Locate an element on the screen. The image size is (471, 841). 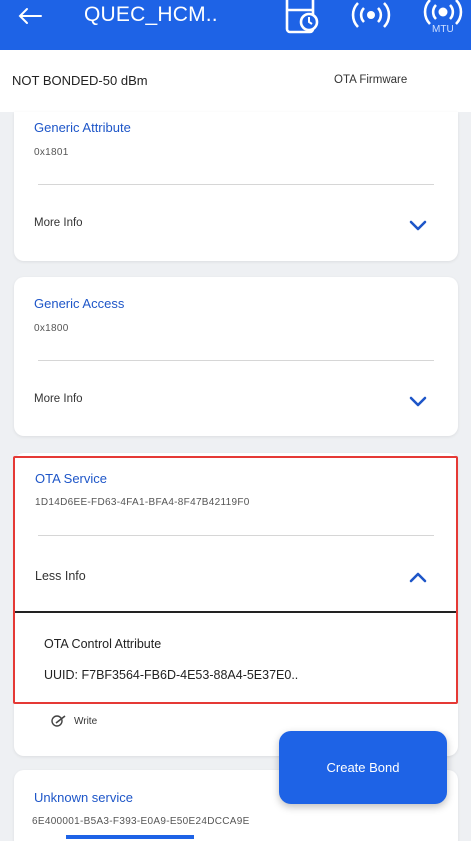
write-icon is located at coordinates (58, 721).